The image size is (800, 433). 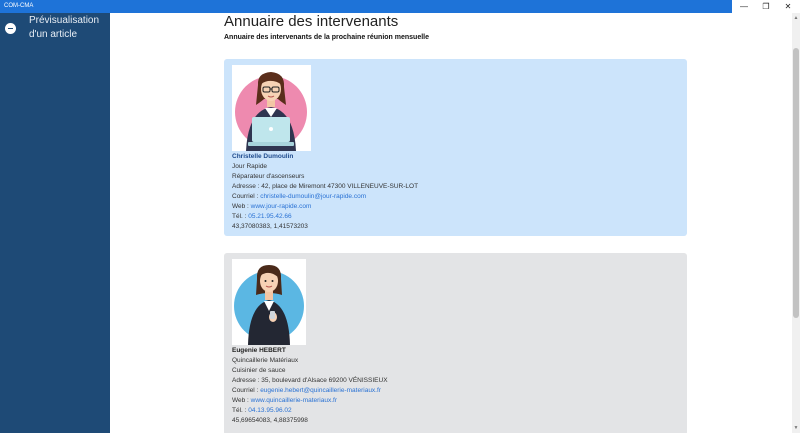 What do you see at coordinates (269, 216) in the screenshot?
I see `contact-phone-link: 05.21.95.42.66` at bounding box center [269, 216].